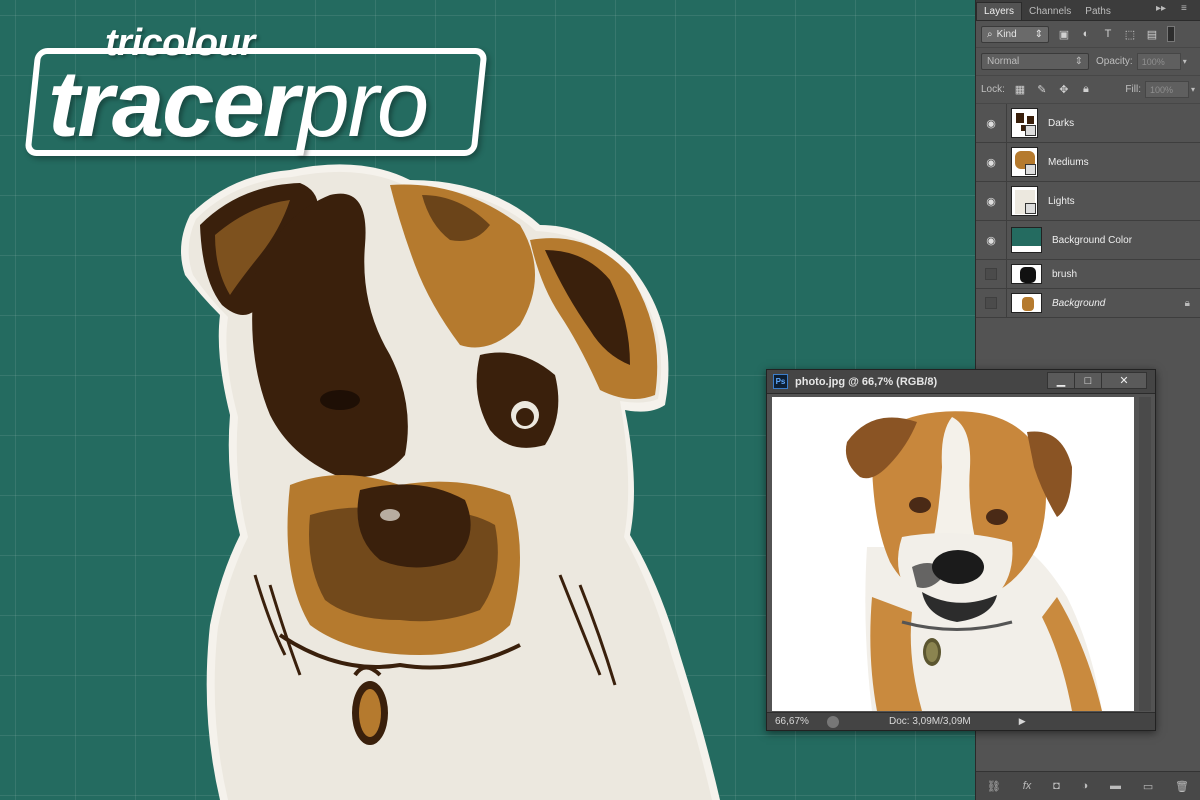 Image resolution: width=1200 pixels, height=800 pixels. What do you see at coordinates (1064, 34) in the screenshot?
I see `pixel-filter-icon: ▣` at bounding box center [1064, 34].